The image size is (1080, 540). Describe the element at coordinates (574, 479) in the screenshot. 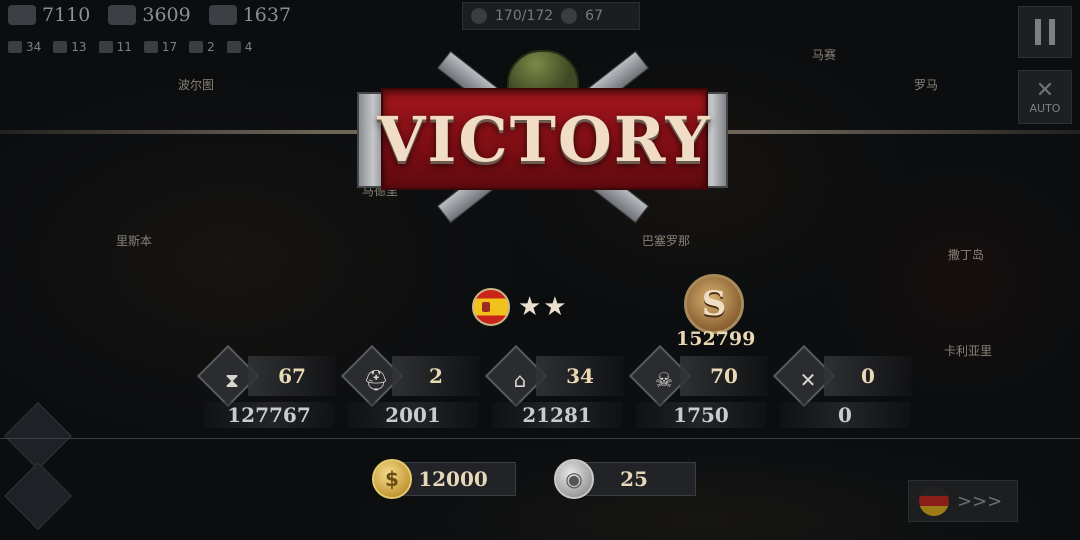

I see `silver-medal-icon: ◉` at that location.